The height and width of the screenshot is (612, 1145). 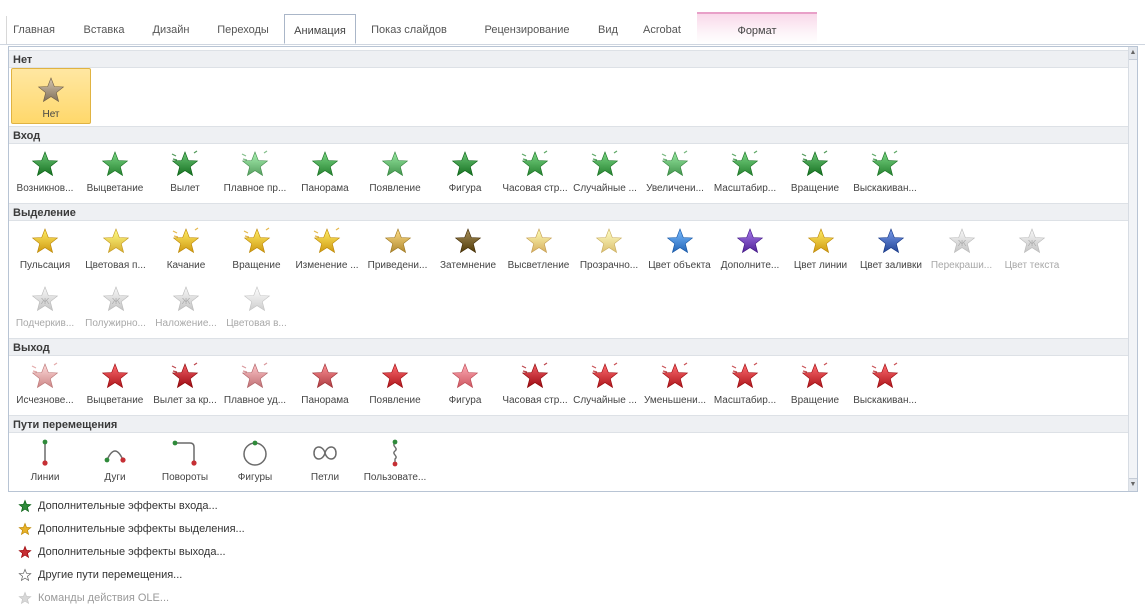 What do you see at coordinates (1132, 269) in the screenshot?
I see `gallery-scrollbar: ▲ ▼` at bounding box center [1132, 269].